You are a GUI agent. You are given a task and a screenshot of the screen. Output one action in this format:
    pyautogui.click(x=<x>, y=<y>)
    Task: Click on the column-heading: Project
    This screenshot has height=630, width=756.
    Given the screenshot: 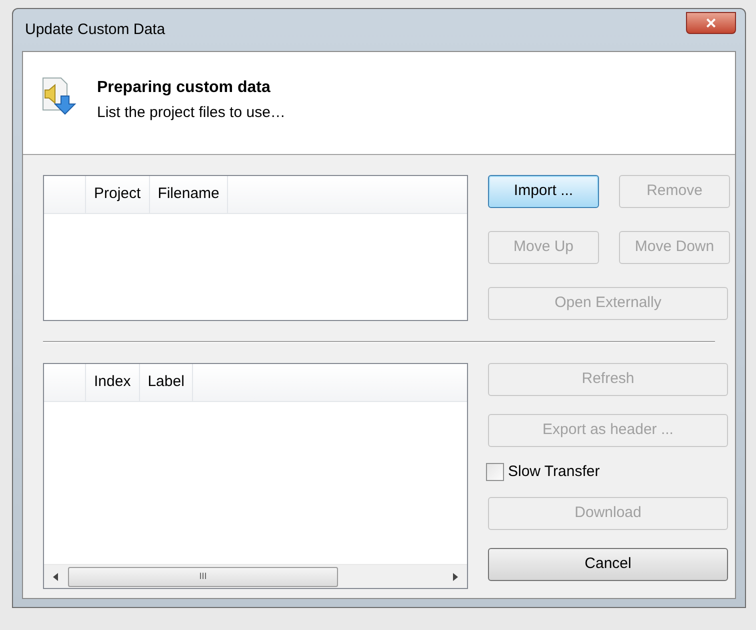 What is the action you would take?
    pyautogui.click(x=117, y=194)
    